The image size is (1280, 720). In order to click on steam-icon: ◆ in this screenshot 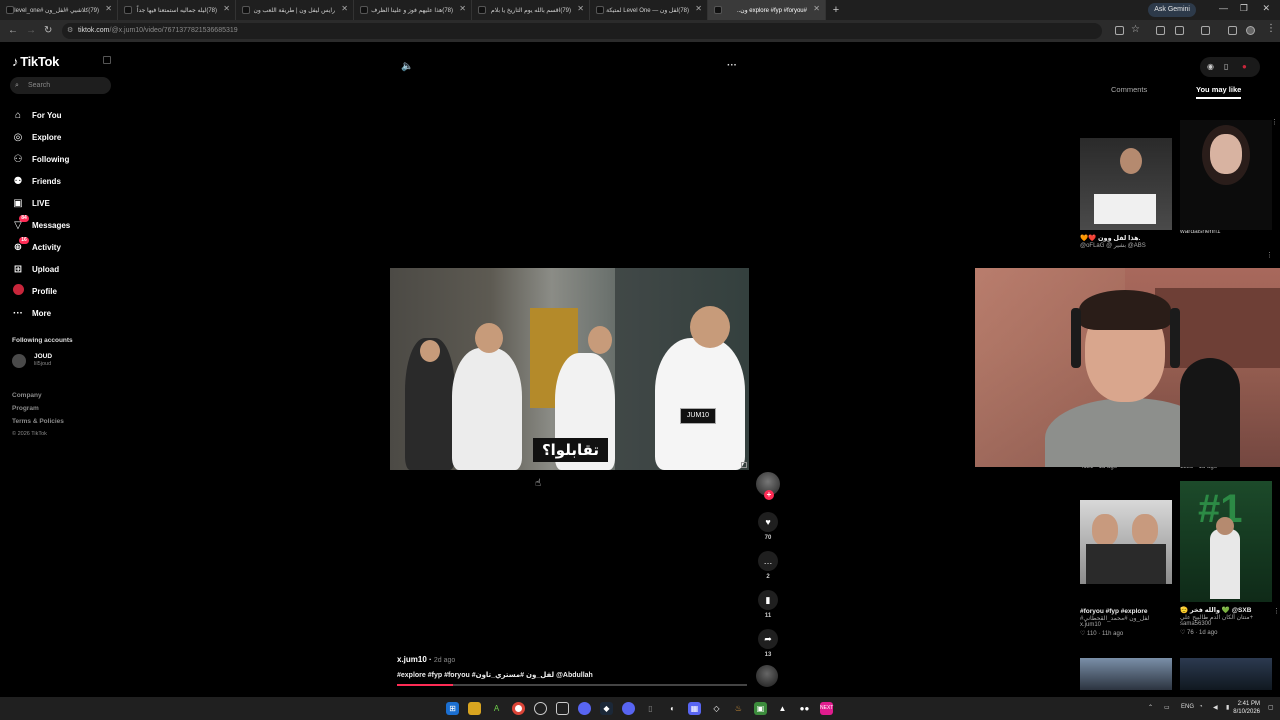, I will do `click(606, 708)`.